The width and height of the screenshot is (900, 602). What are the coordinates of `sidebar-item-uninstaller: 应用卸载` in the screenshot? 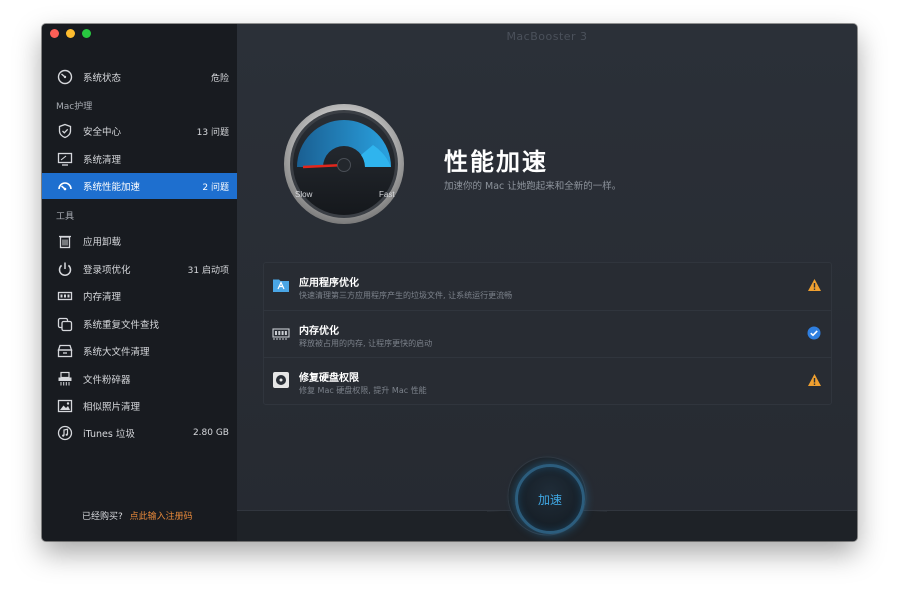 It's located at (139, 241).